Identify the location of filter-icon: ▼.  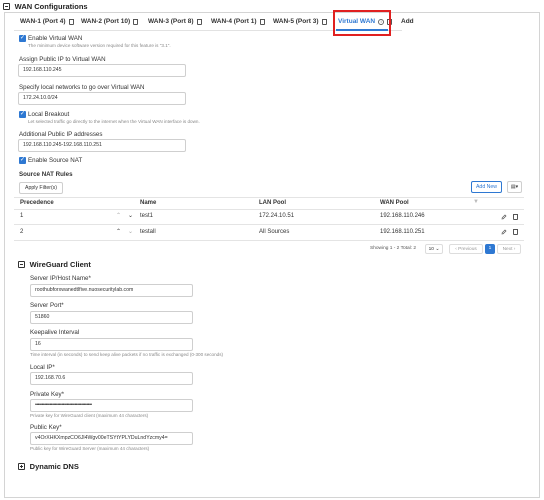
(476, 202).